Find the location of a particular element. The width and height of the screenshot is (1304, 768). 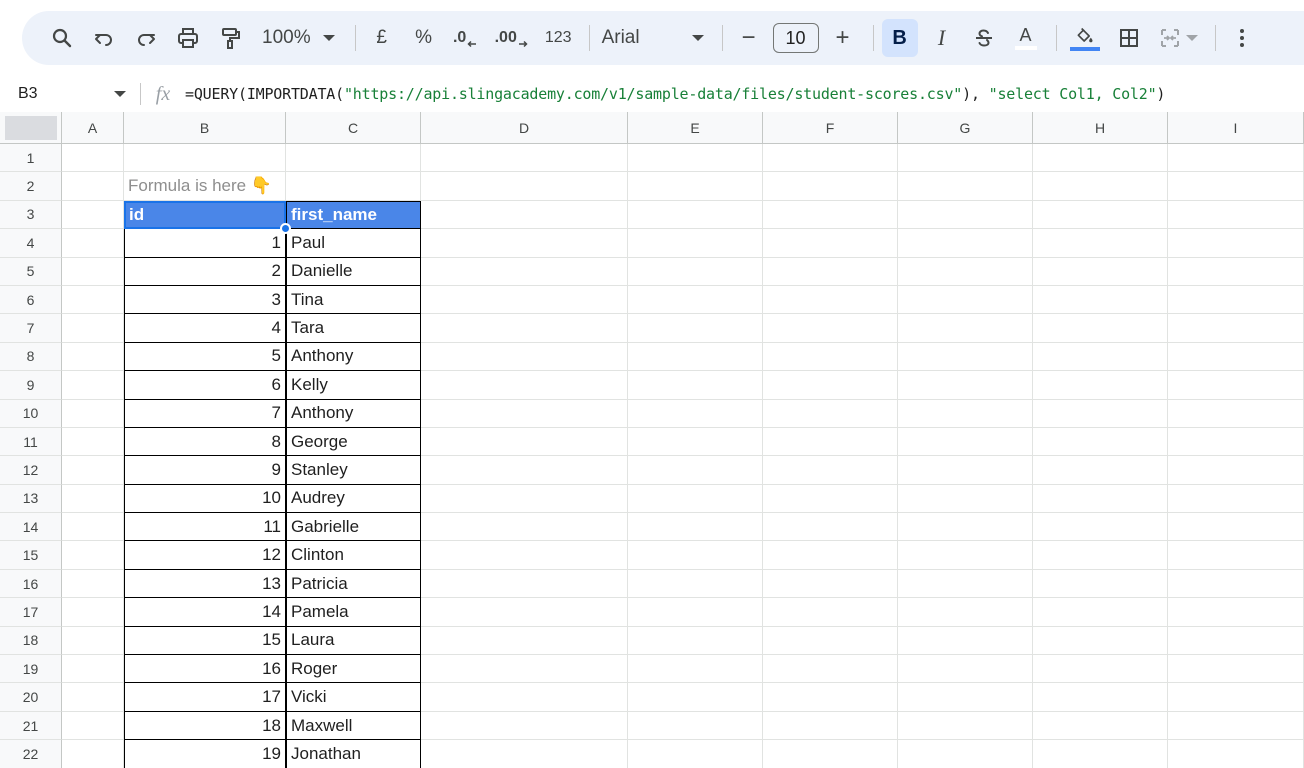

text-color-button: A is located at coordinates (1026, 38).